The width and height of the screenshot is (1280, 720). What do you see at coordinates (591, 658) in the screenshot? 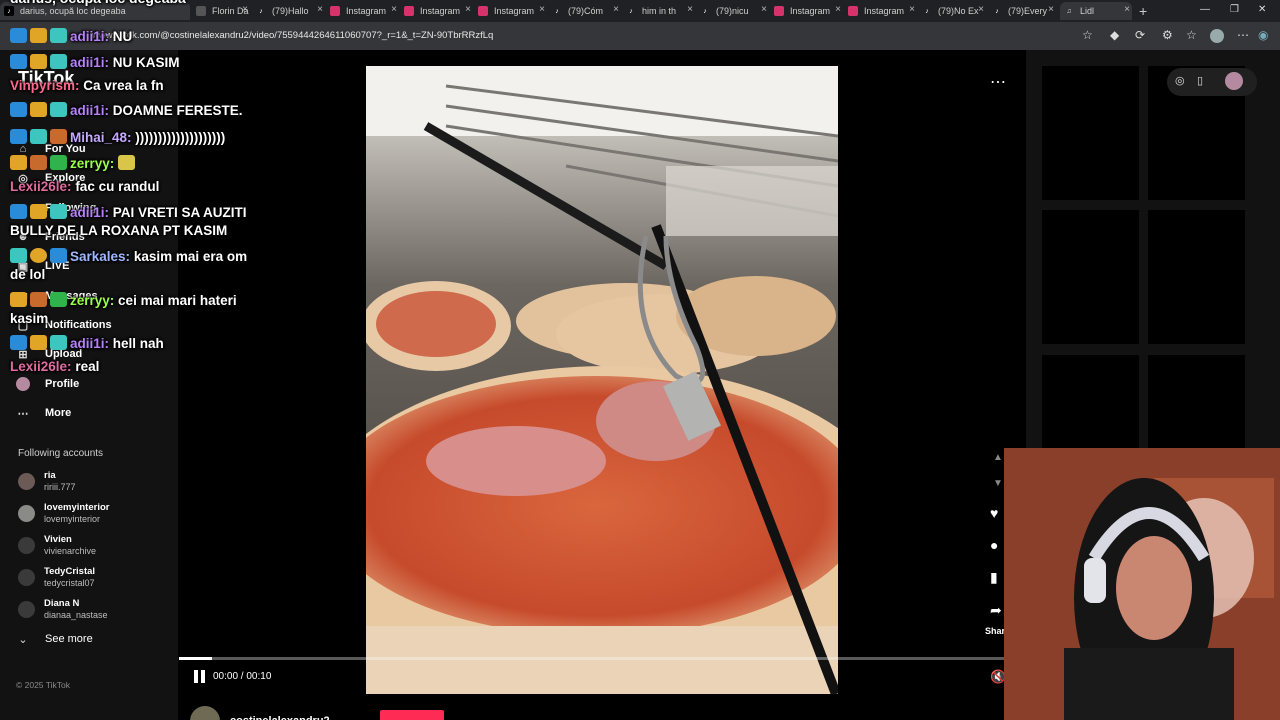
I see `video-progress-bar` at bounding box center [591, 658].